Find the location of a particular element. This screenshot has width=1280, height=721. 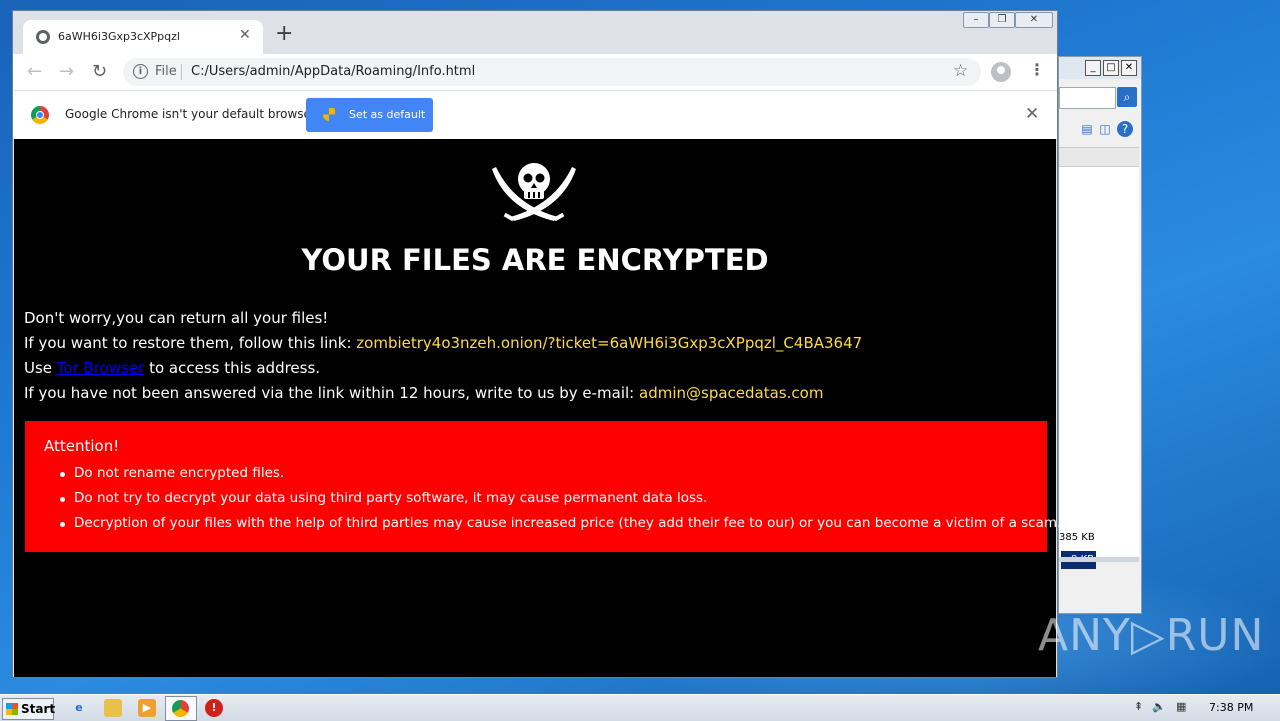

pane-icon: ◫ is located at coordinates (1105, 129).